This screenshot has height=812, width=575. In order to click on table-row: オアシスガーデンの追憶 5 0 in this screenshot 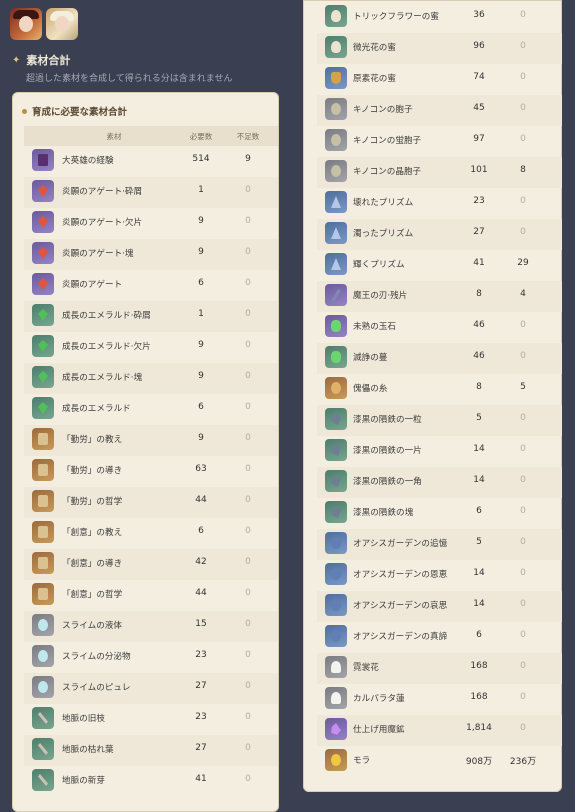, I will do `click(439, 544)`.